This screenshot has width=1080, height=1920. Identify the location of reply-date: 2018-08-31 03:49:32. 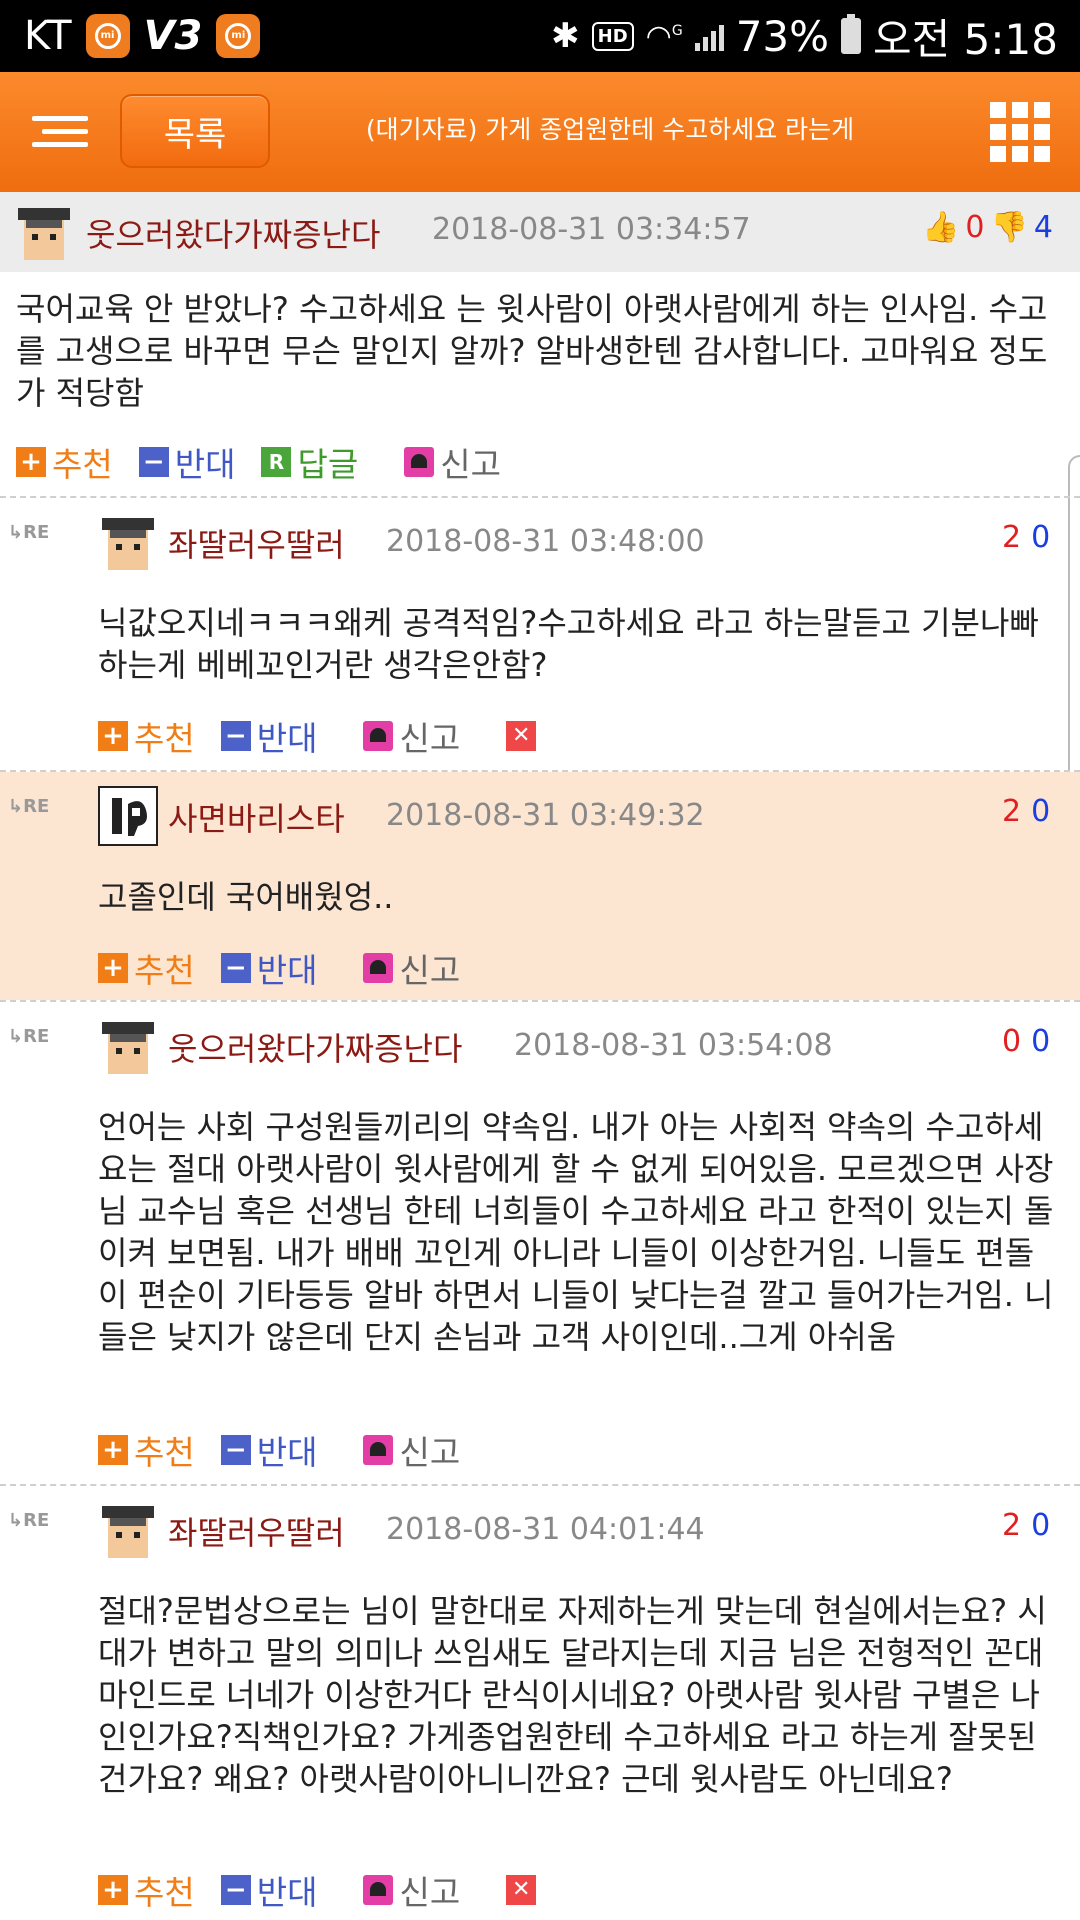
(545, 815).